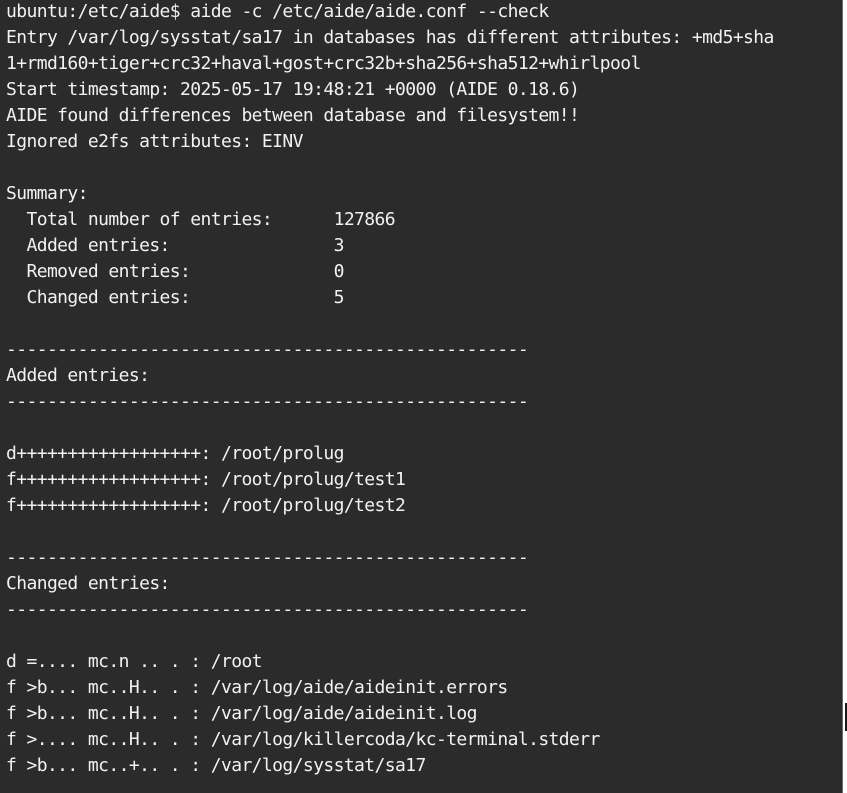 The height and width of the screenshot is (793, 847). Describe the element at coordinates (206, 505) in the screenshot. I see `added-entry-row: f++++++++++++++++++: /root/prolug/test2` at that location.